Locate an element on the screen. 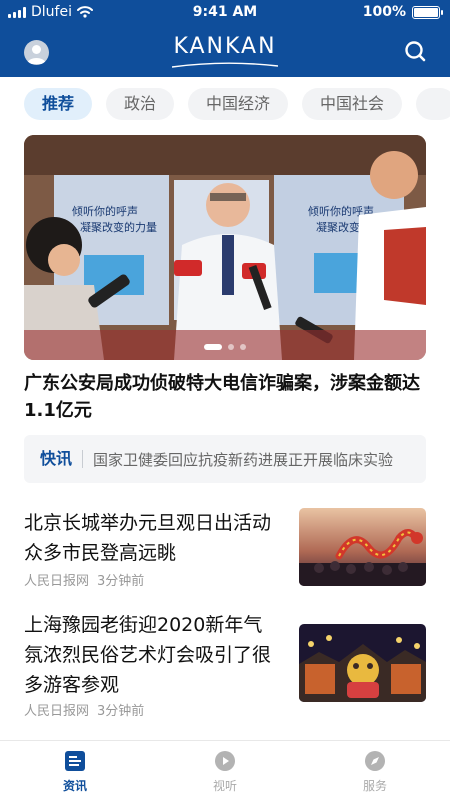 This screenshot has width=450, height=800. tab-recommend: 推荐 is located at coordinates (58, 104).